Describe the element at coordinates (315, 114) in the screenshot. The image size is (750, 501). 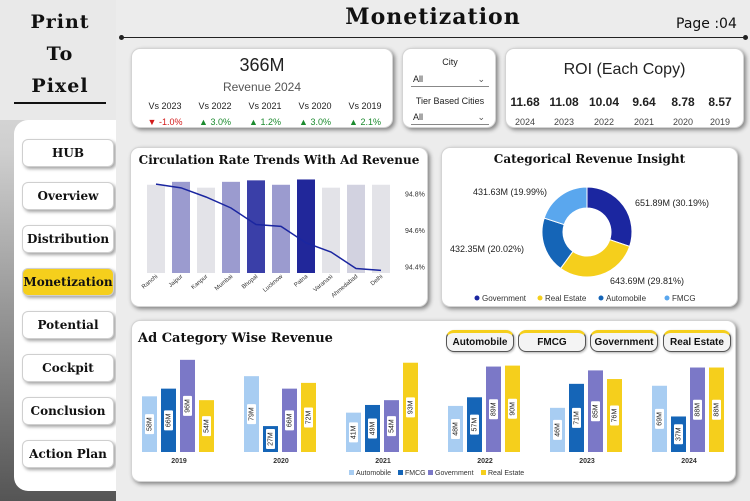
I see `kpi-compare-2020: Vs 2020 ▲ 3.0%` at that location.